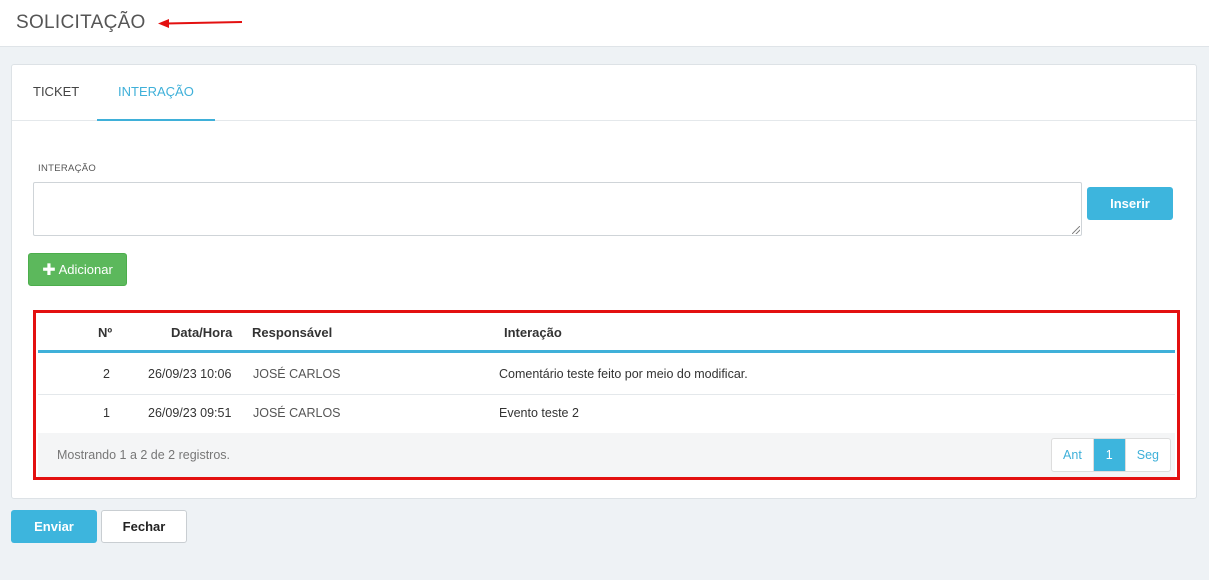 This screenshot has width=1209, height=580. What do you see at coordinates (56, 93) in the screenshot?
I see `tab-ticket: TICKET` at bounding box center [56, 93].